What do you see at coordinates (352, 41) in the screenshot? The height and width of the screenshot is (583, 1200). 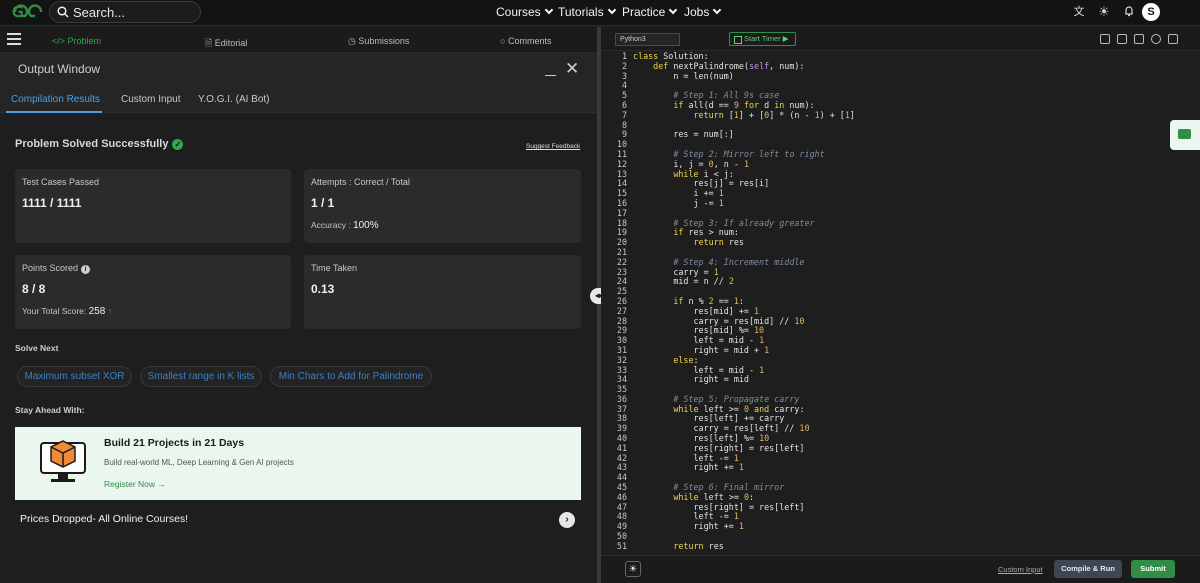 I see `clock-icon: ◷` at bounding box center [352, 41].